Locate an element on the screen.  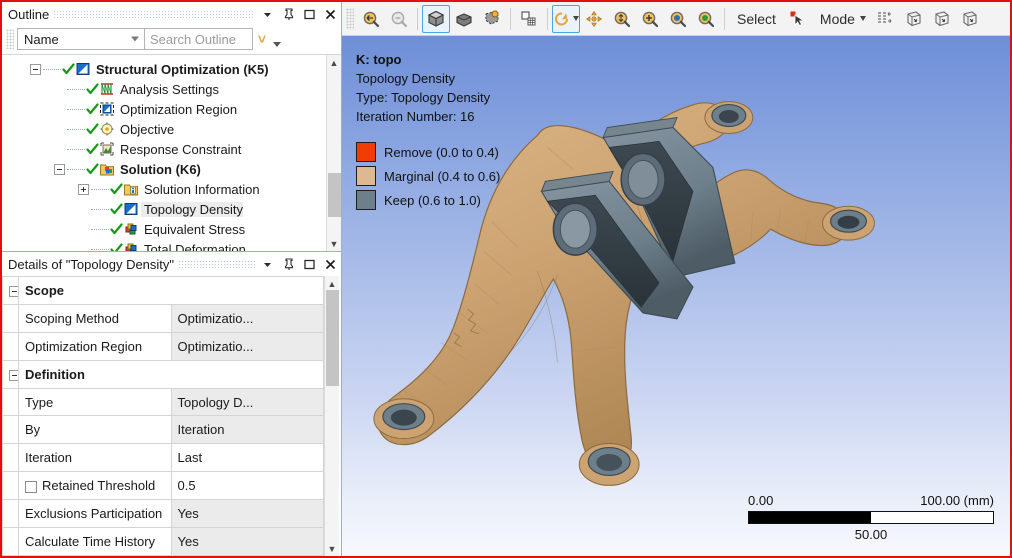
tree-item-objective: Objective is located at coordinates (164, 129).